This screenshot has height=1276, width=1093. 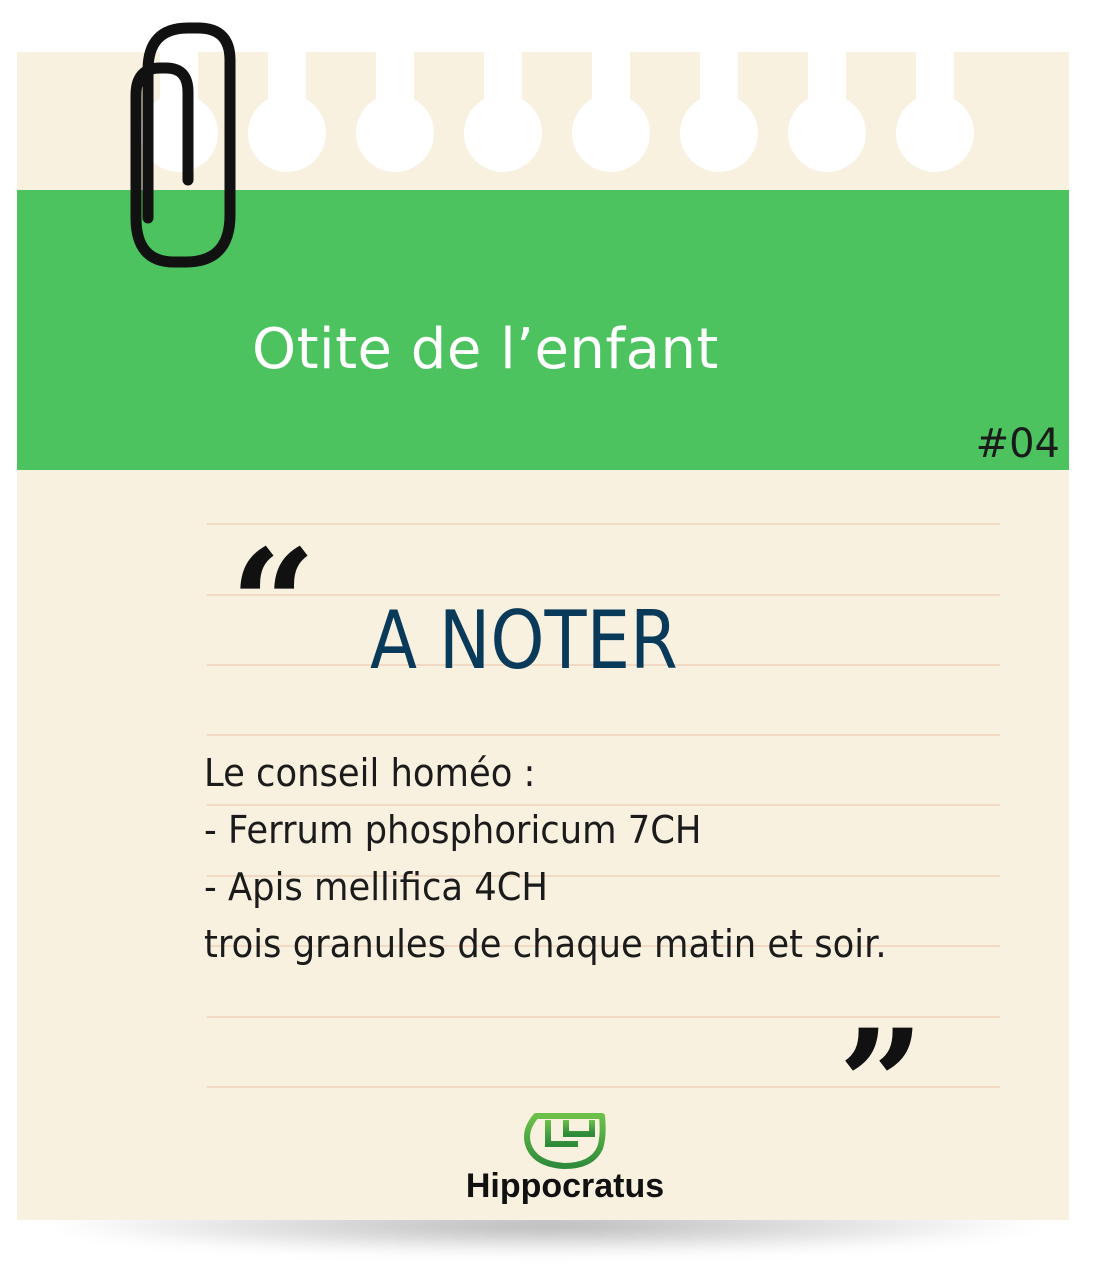 What do you see at coordinates (1017, 444) in the screenshot?
I see `note-number: #04` at bounding box center [1017, 444].